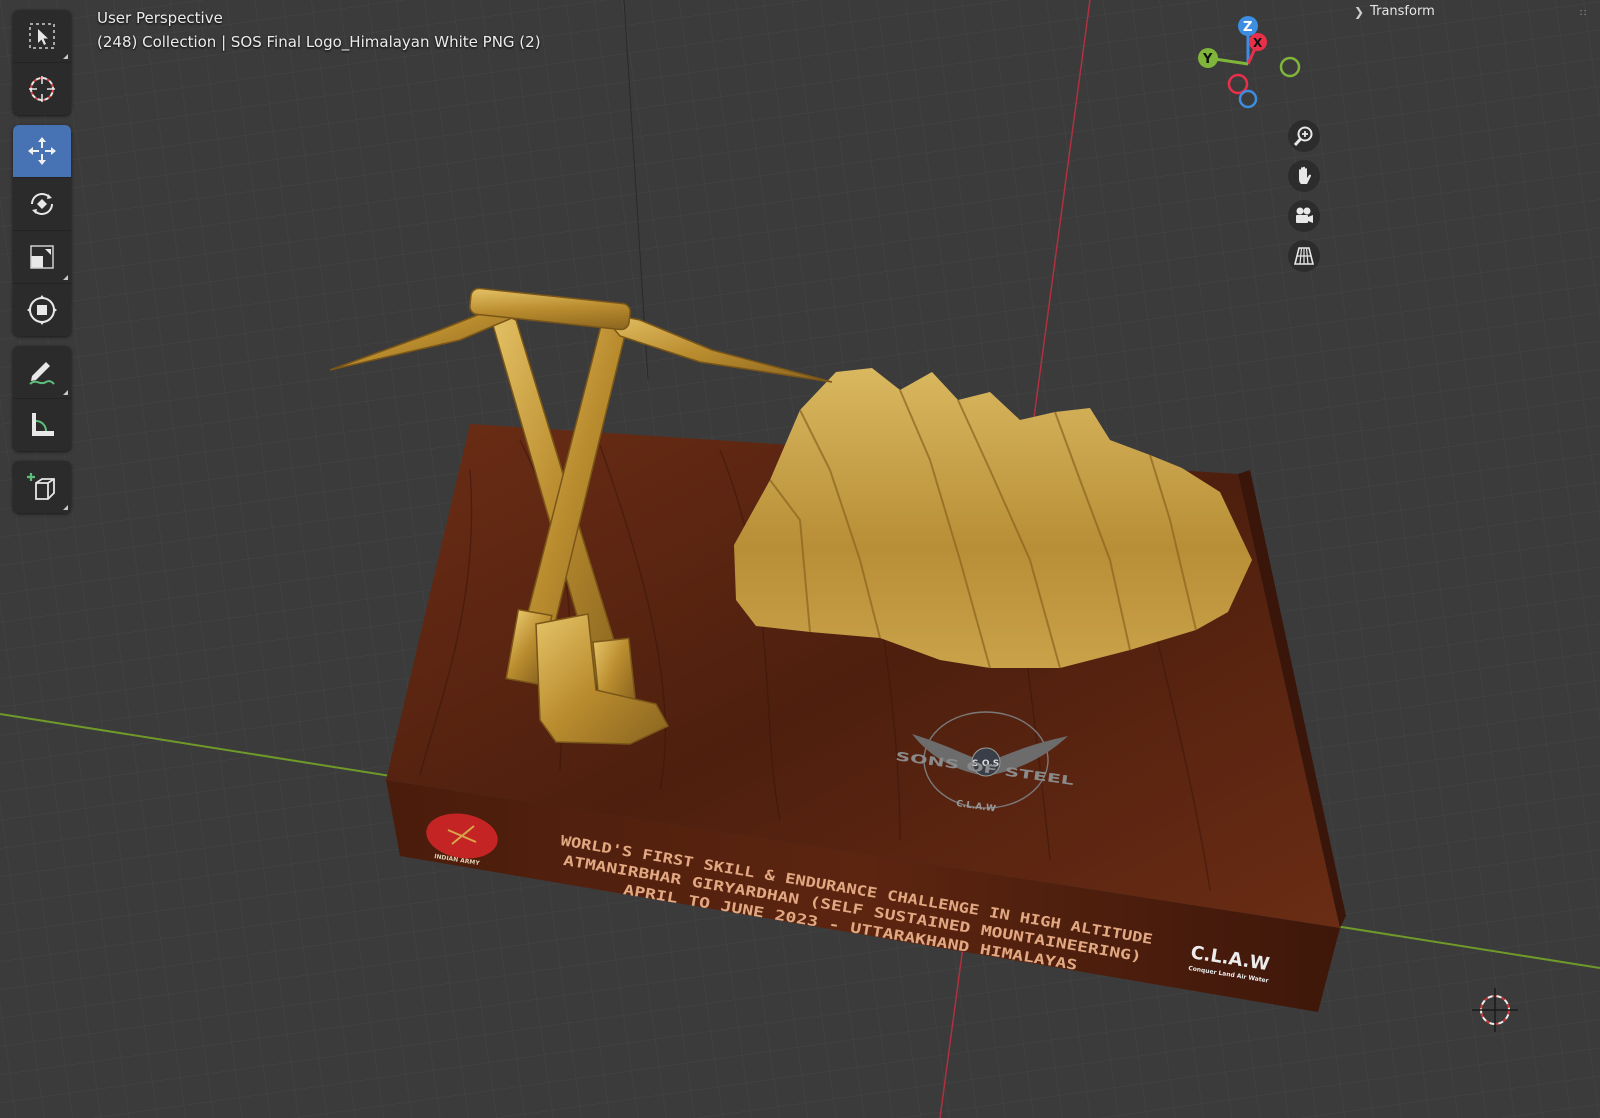  I want to click on camera-icon, so click(1304, 215).